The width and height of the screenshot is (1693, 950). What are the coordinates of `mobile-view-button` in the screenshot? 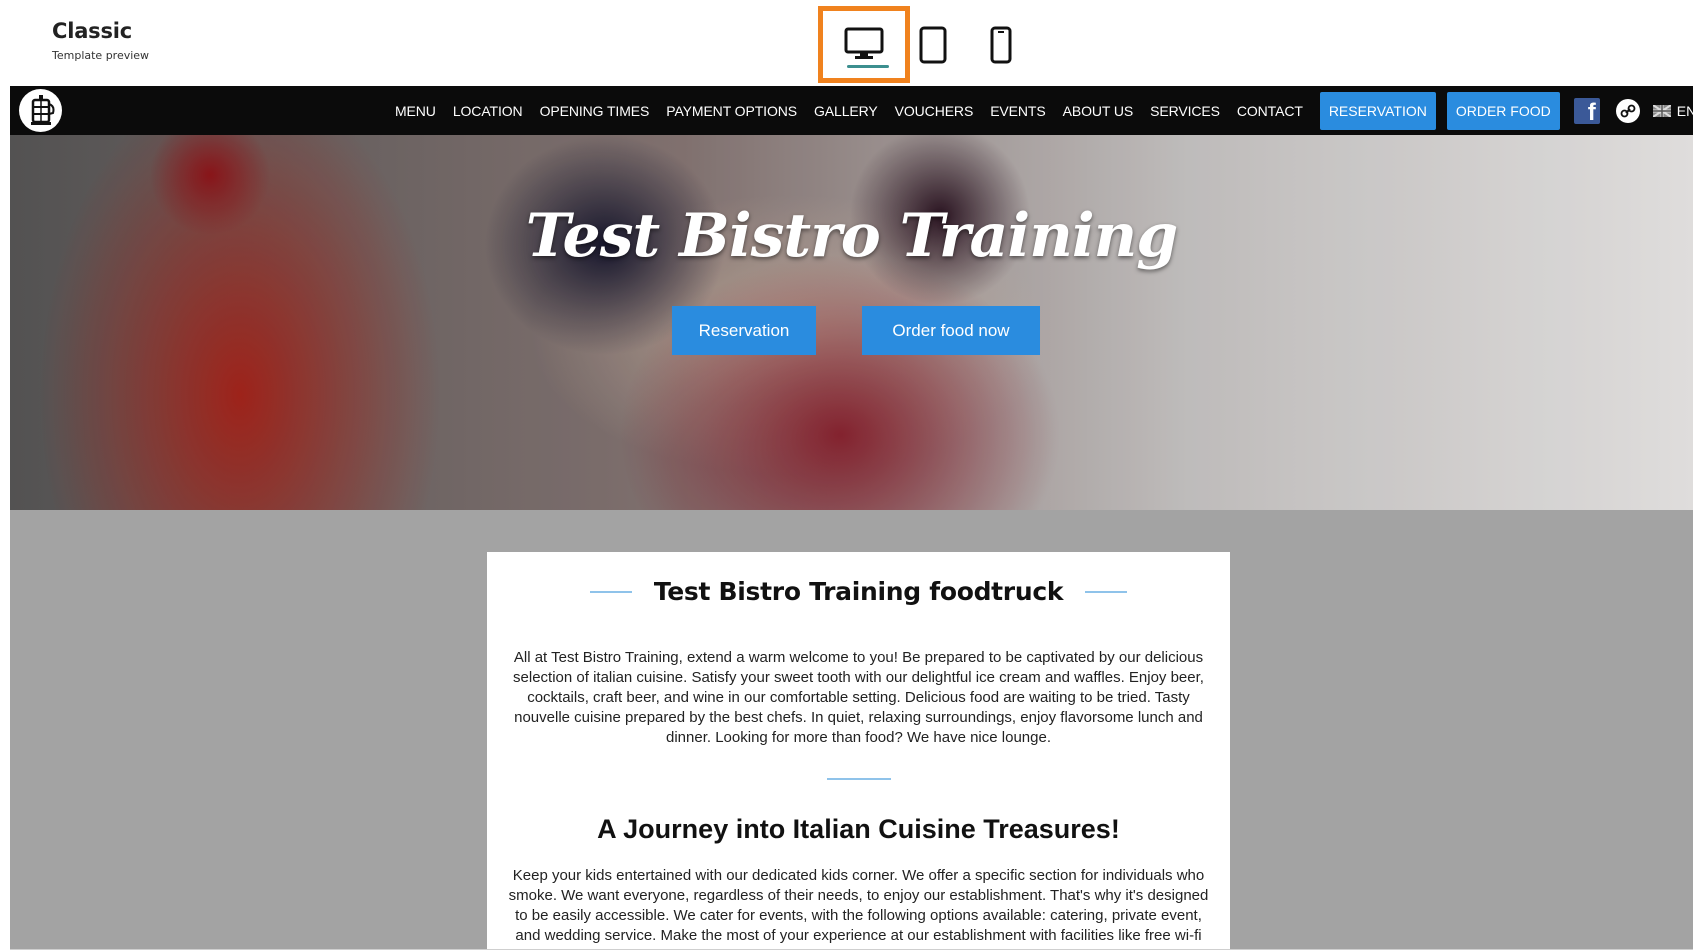 It's located at (1001, 44).